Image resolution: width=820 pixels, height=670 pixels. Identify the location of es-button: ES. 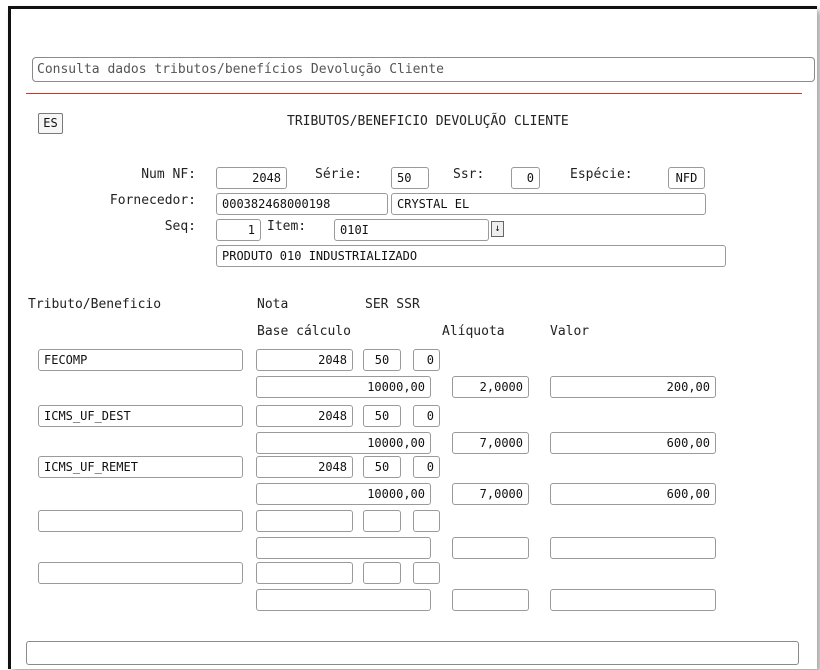
(50, 123).